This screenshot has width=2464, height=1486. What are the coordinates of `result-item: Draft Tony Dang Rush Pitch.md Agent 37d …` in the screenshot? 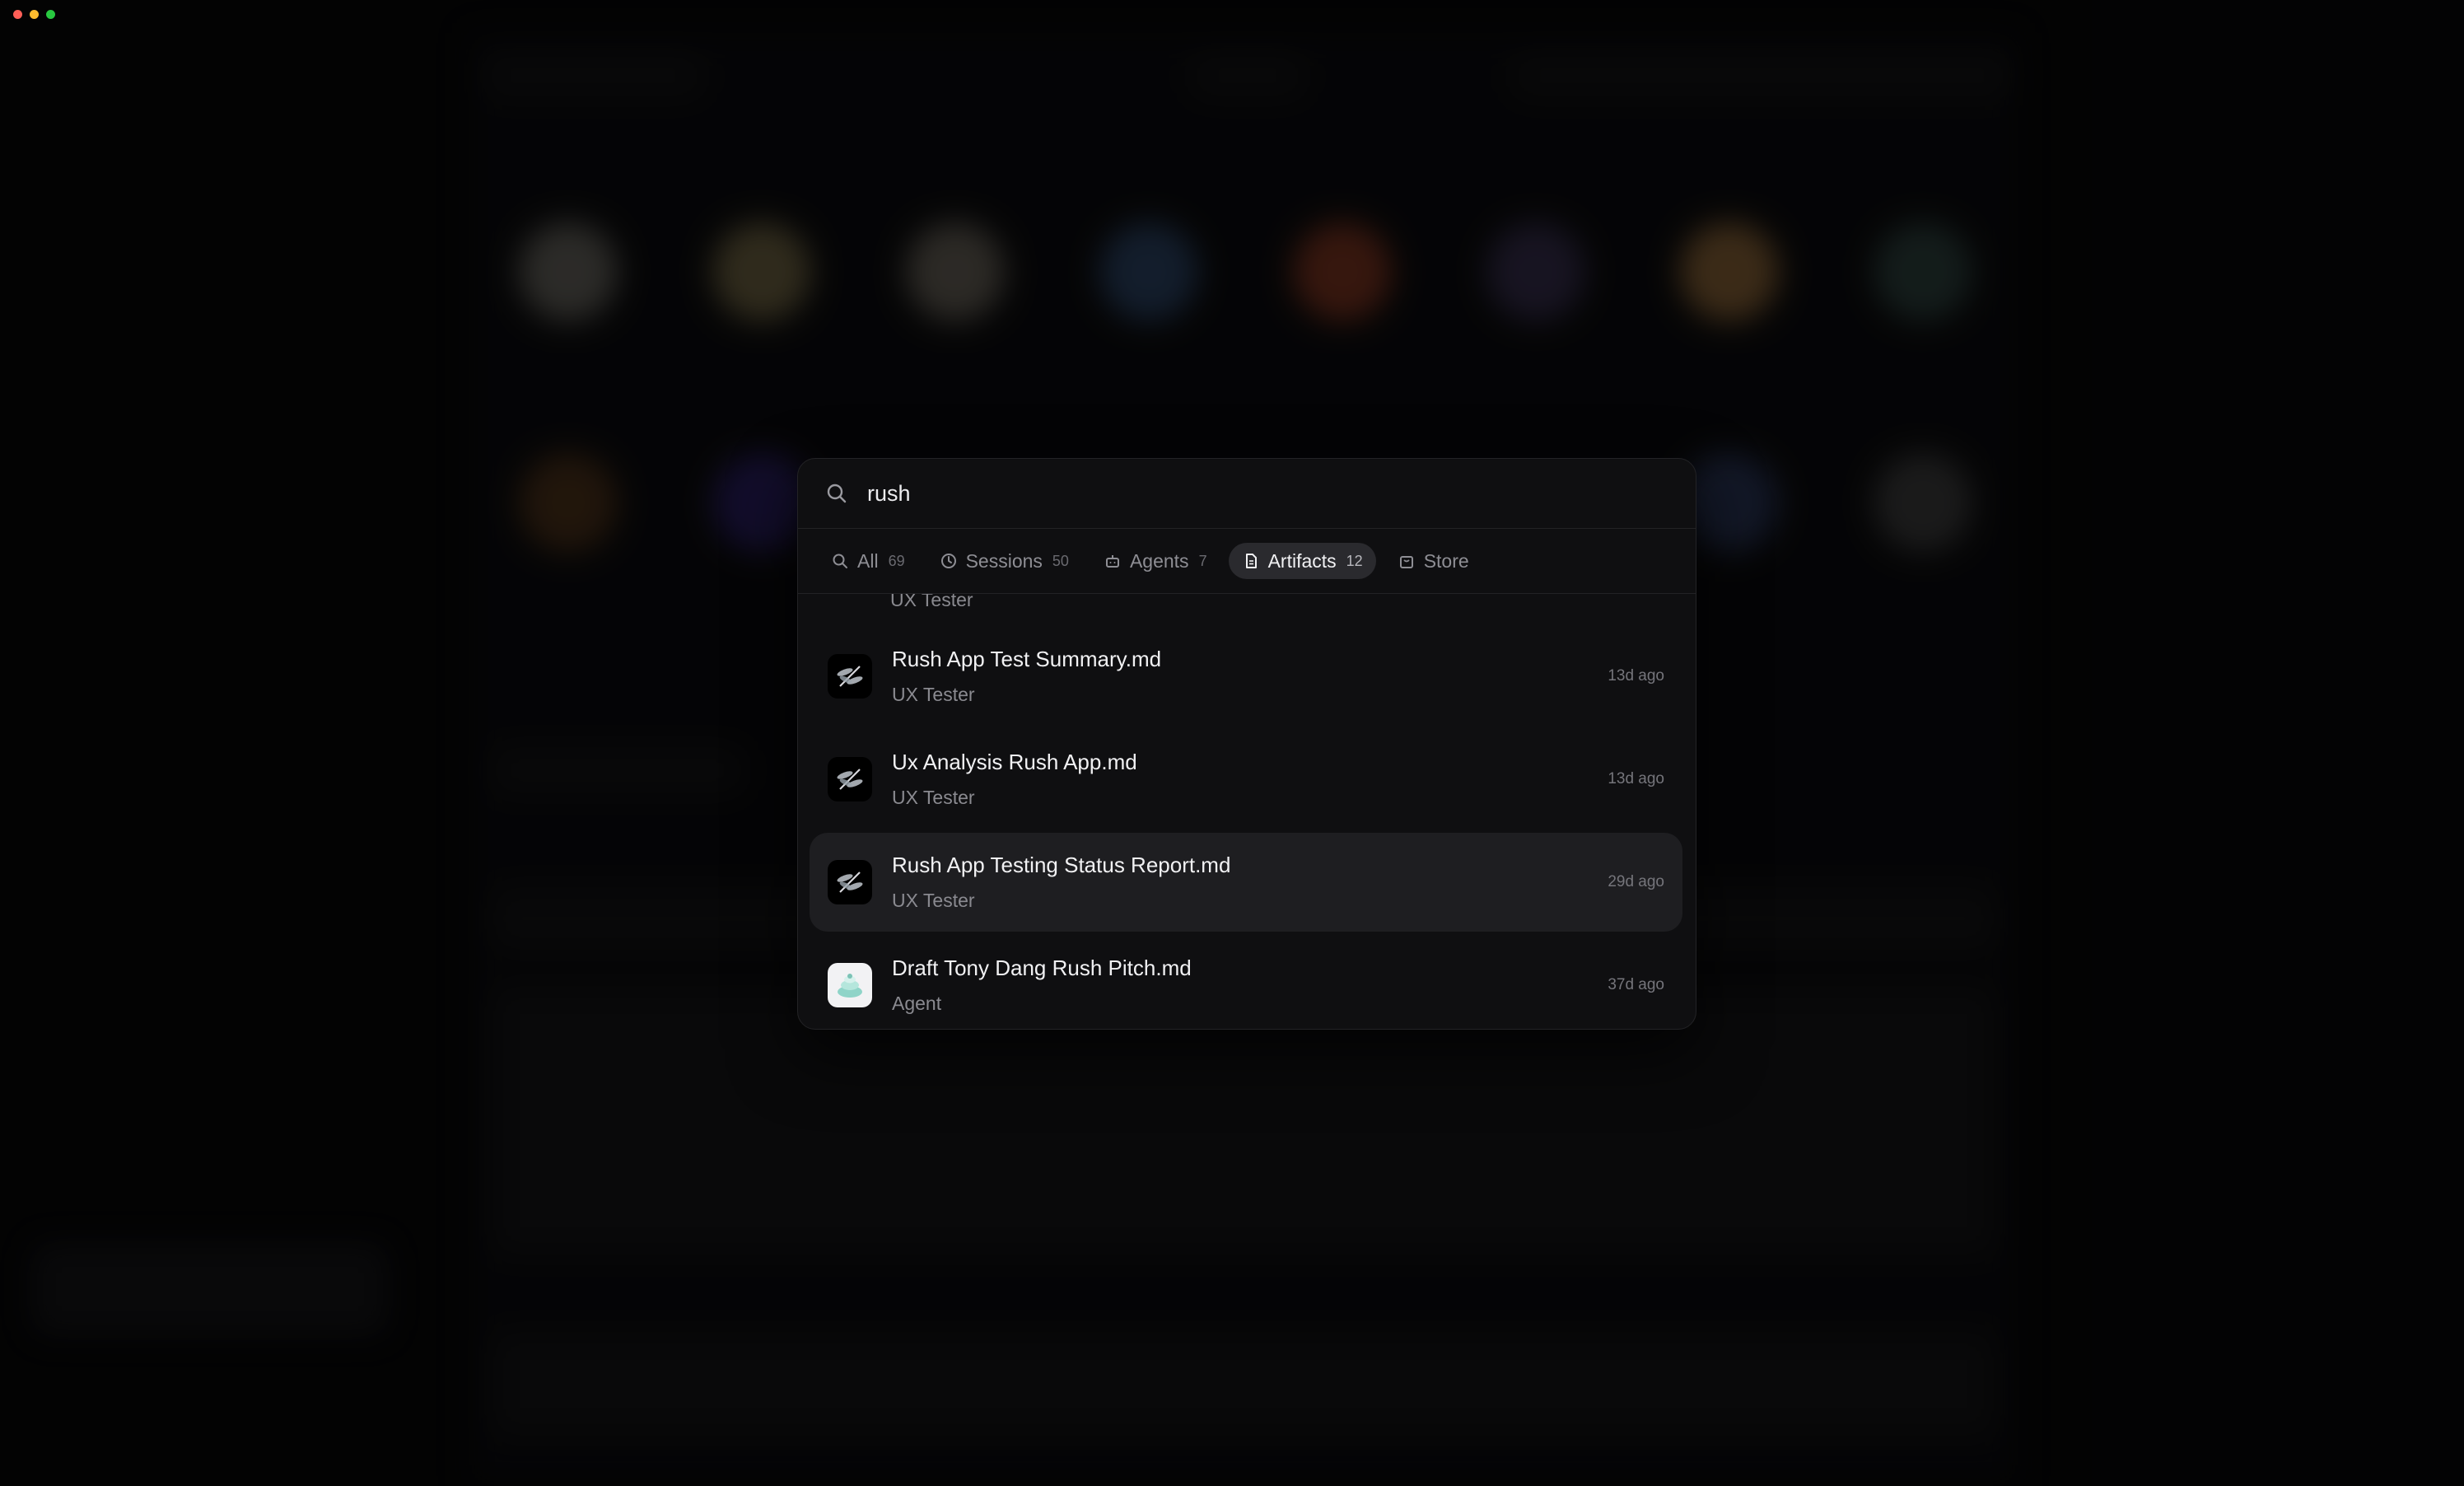 It's located at (1246, 982).